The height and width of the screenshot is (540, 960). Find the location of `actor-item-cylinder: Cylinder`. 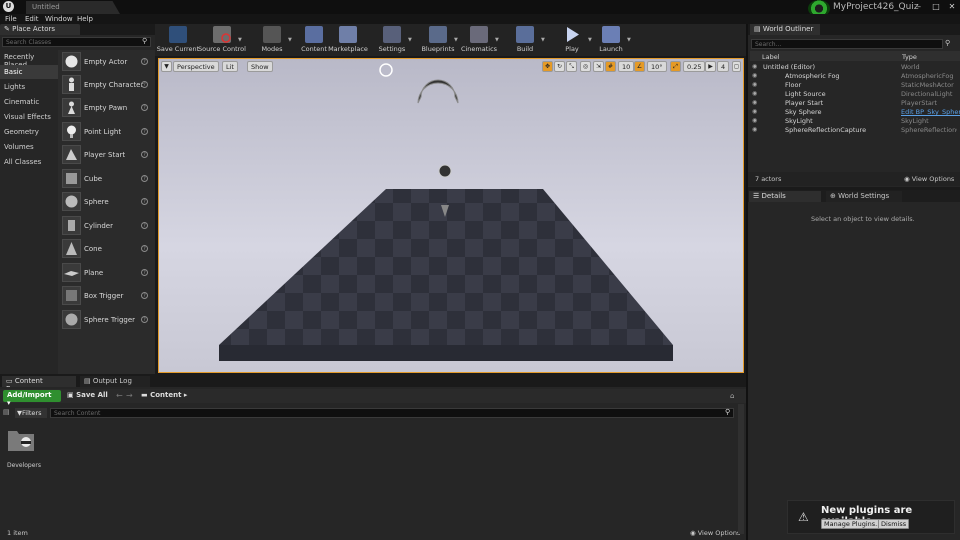

actor-item-cylinder: Cylinder is located at coordinates (98, 226).